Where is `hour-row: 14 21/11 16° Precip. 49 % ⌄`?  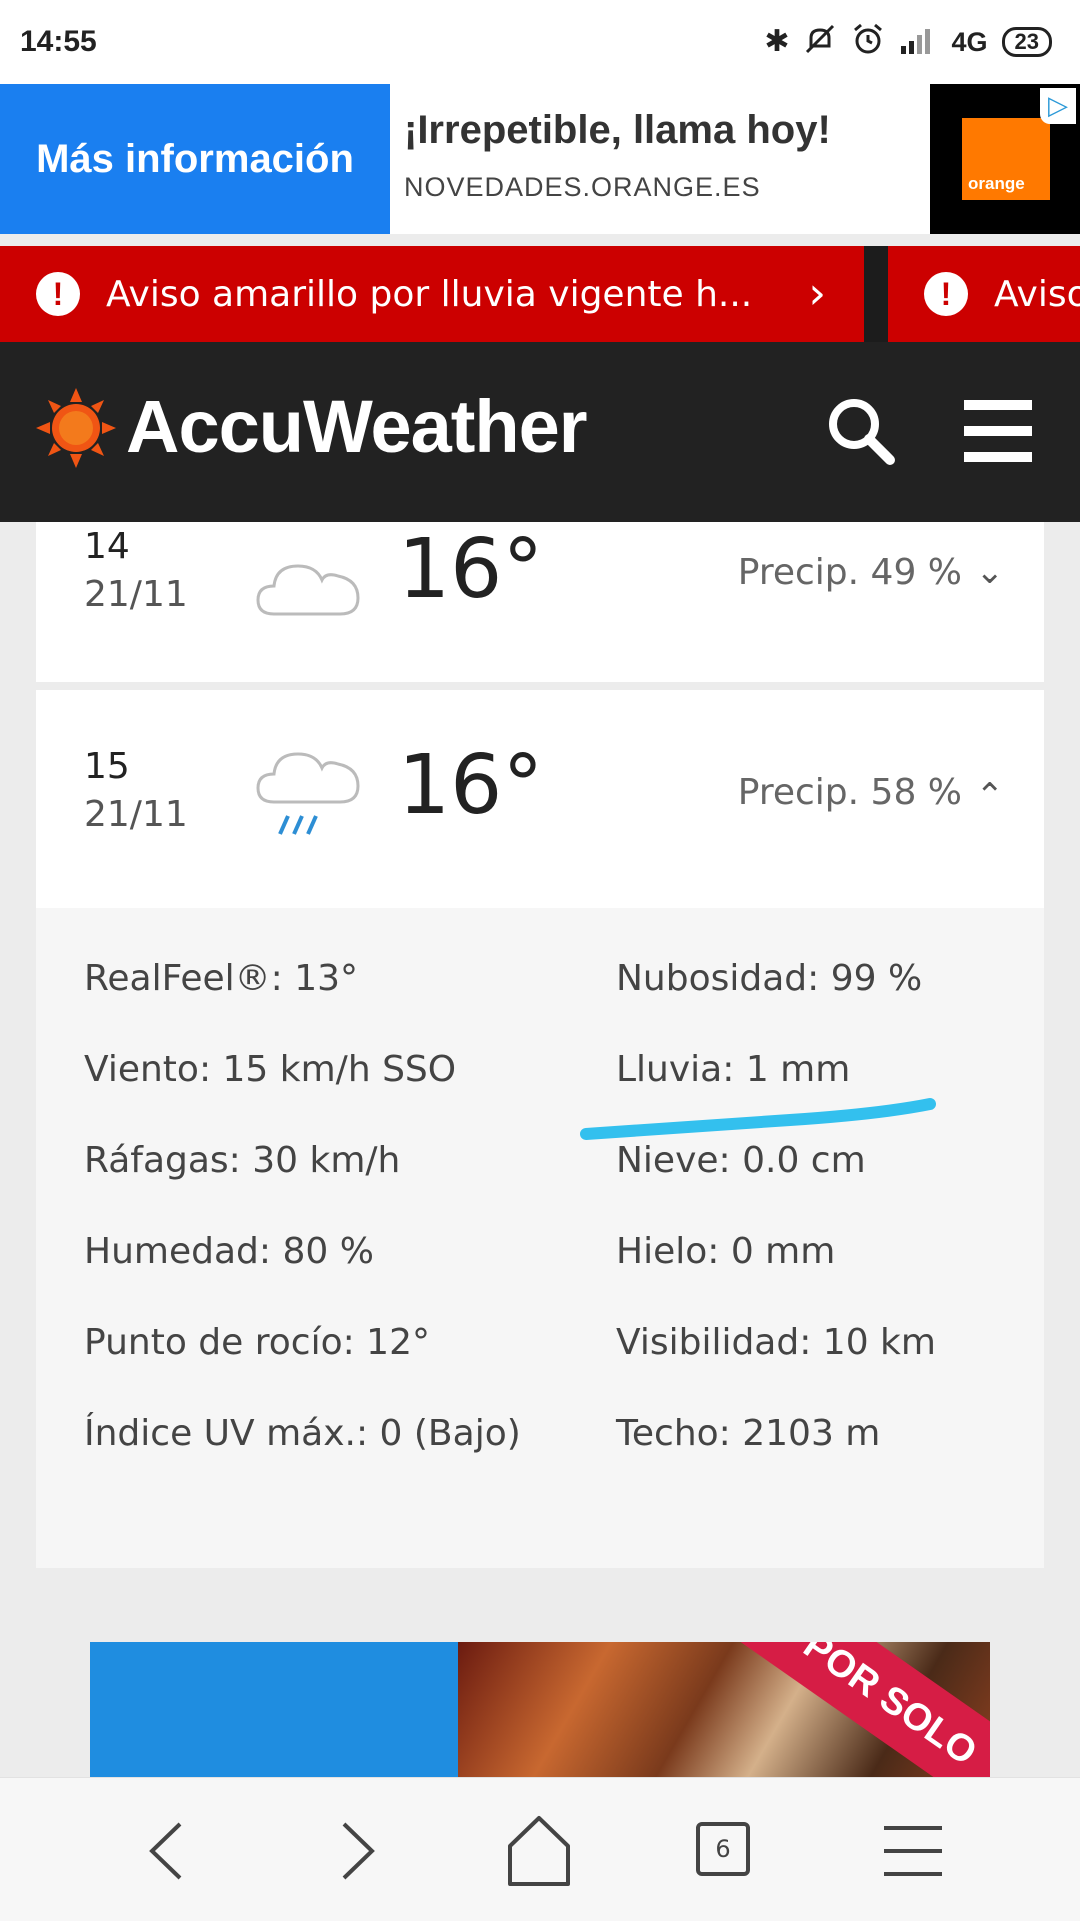
hour-row: 14 21/11 16° Precip. 49 % ⌄ is located at coordinates (540, 602).